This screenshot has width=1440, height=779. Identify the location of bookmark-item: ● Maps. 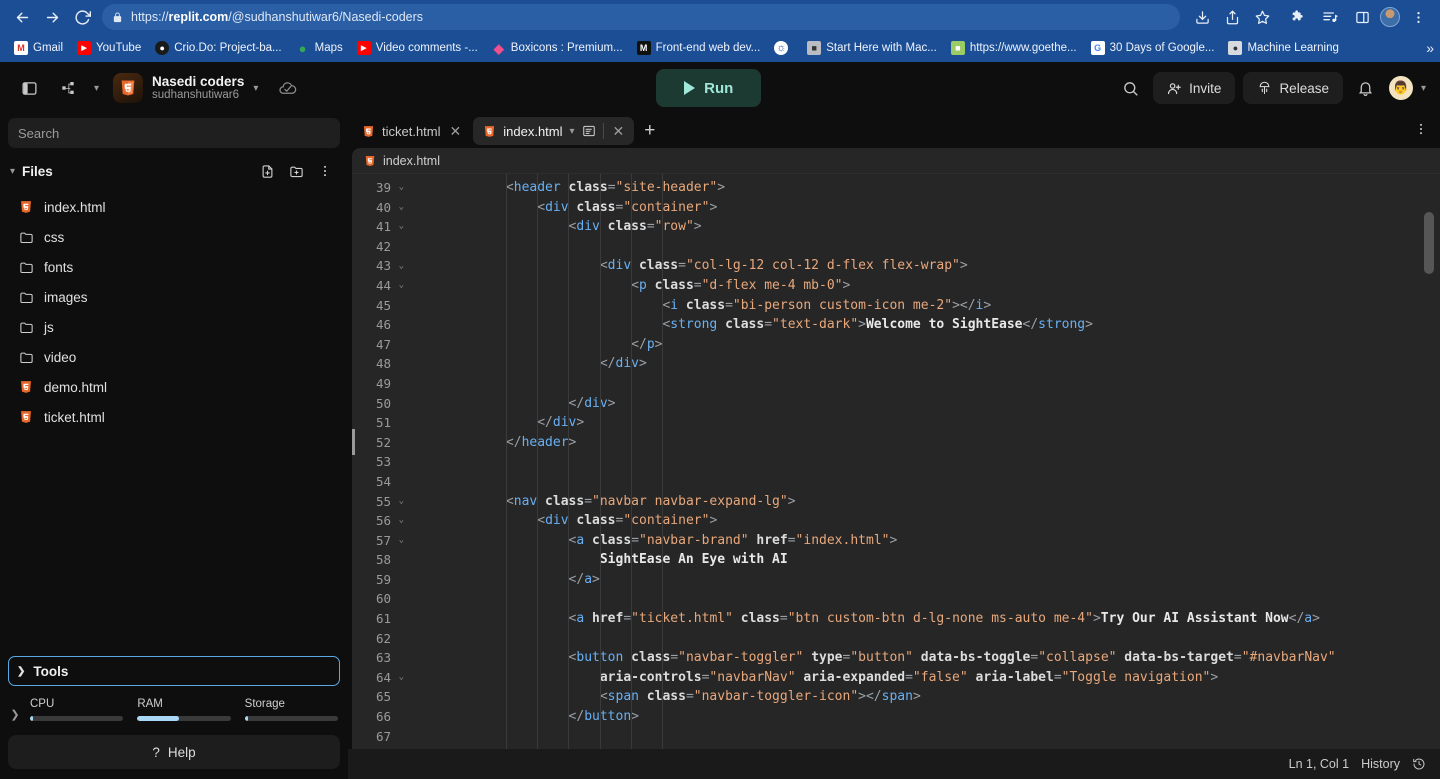
(319, 48).